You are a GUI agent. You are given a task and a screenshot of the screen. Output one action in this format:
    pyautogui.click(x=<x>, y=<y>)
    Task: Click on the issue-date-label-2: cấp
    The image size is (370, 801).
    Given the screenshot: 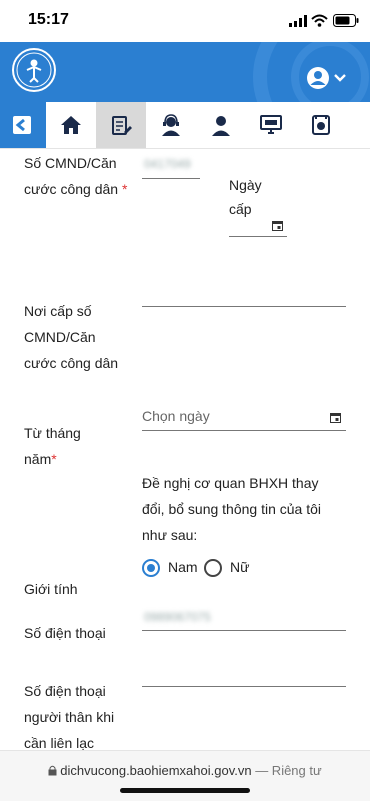 What is the action you would take?
    pyautogui.click(x=240, y=209)
    